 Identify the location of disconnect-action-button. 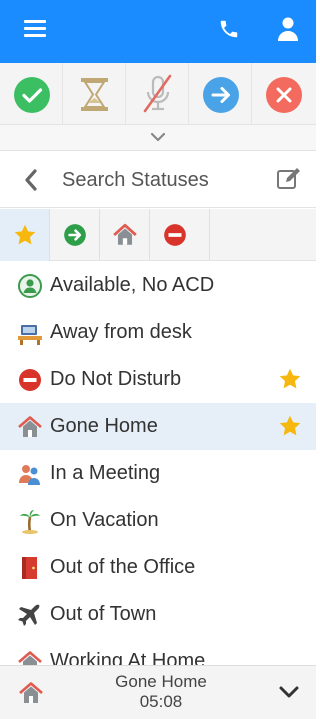
(284, 94).